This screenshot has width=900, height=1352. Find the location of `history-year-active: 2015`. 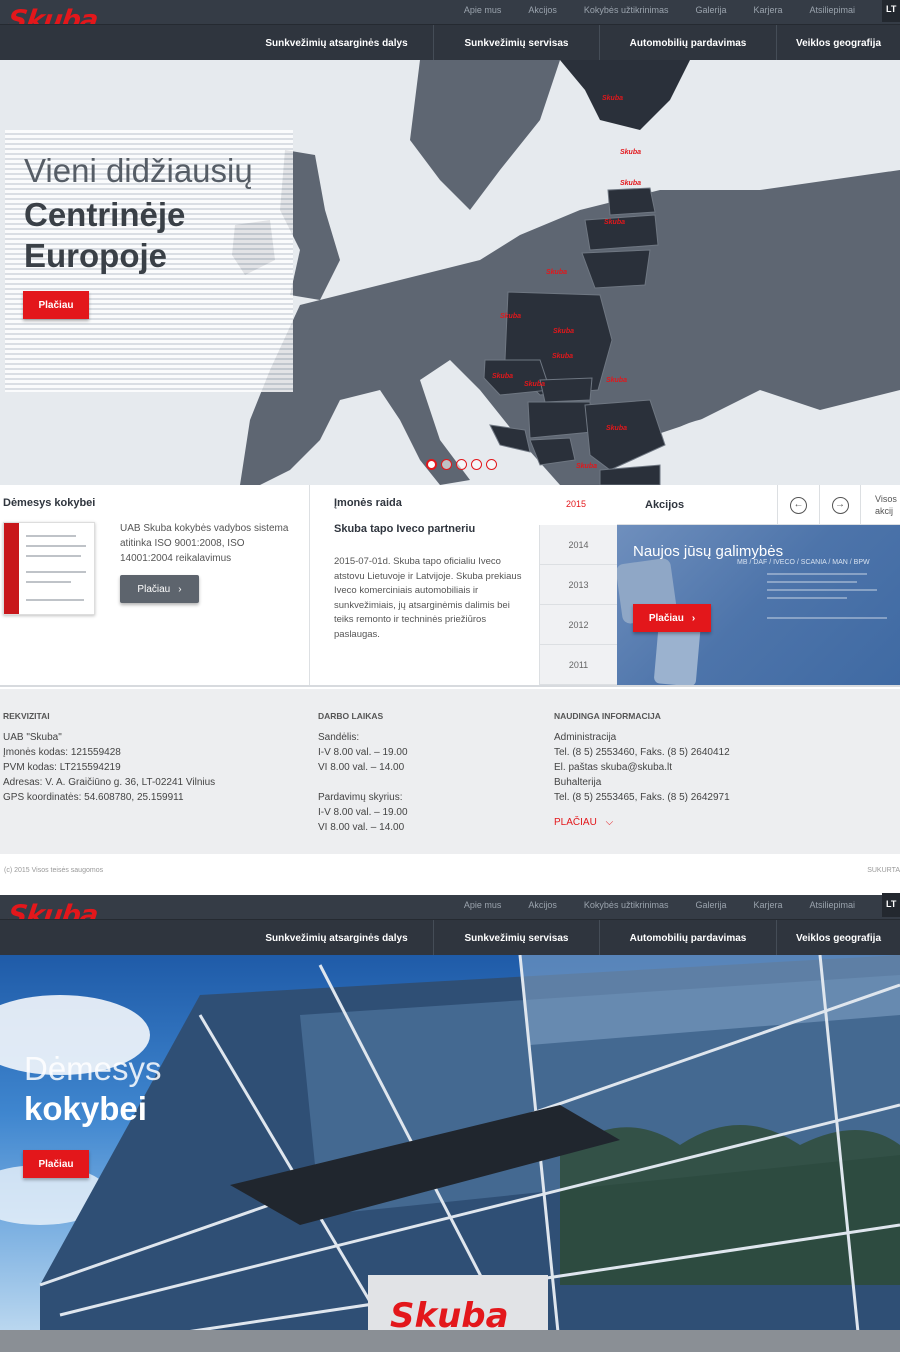

history-year-active: 2015 is located at coordinates (576, 504).